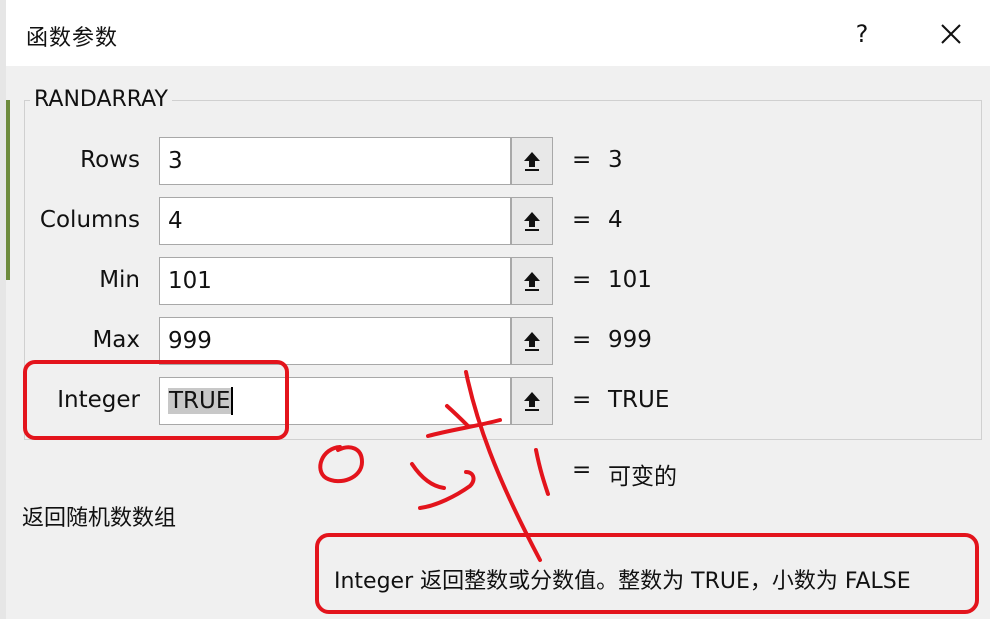 Image resolution: width=990 pixels, height=619 pixels. Describe the element at coordinates (582, 340) in the screenshot. I see `max-equals: =` at that location.